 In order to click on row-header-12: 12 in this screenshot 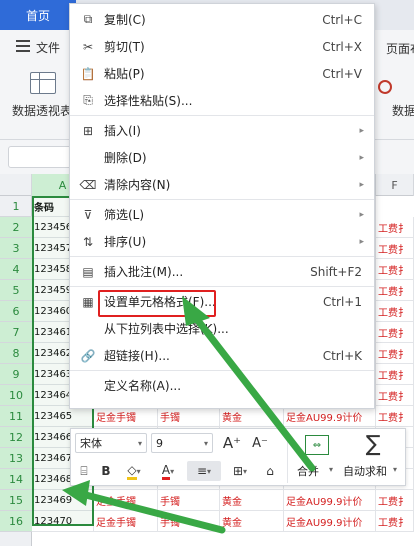, I will do `click(16, 437)`.